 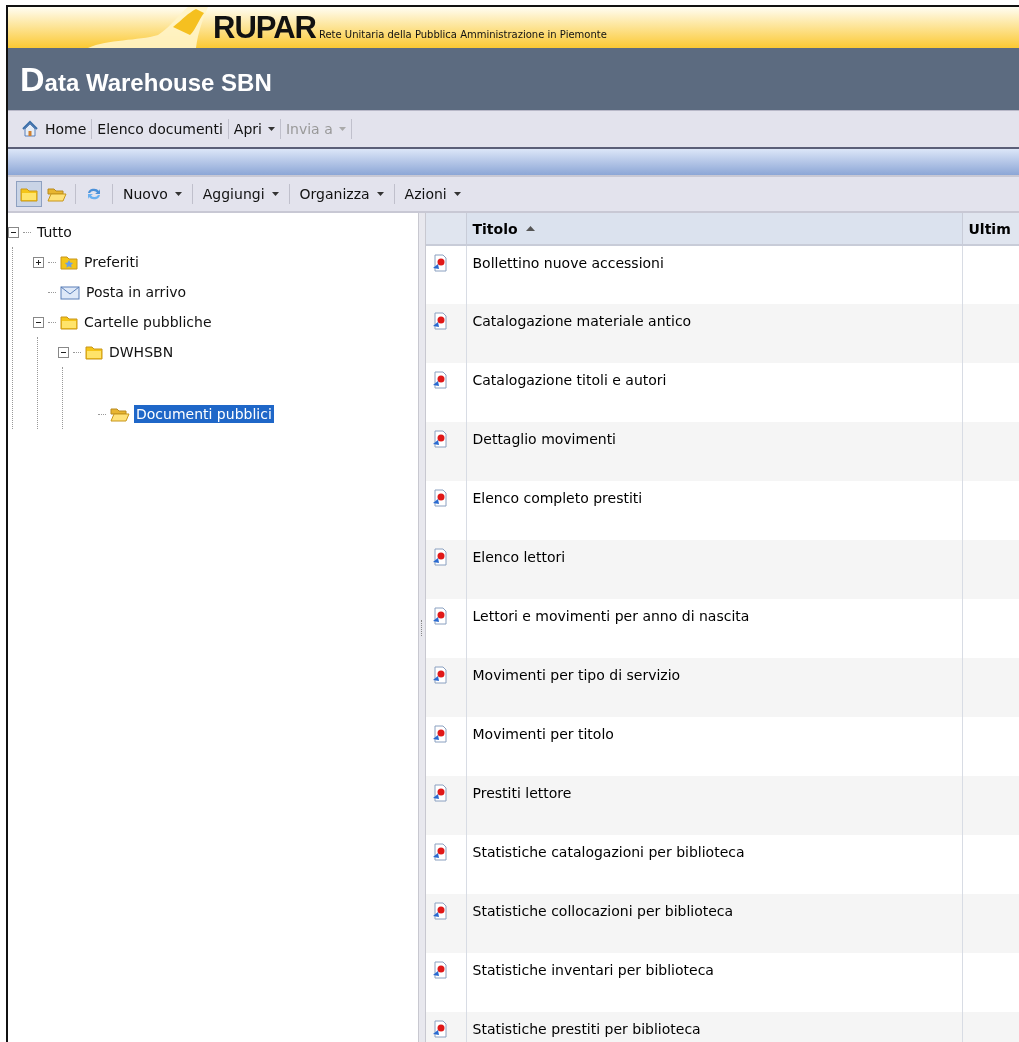 What do you see at coordinates (714, 923) in the screenshot?
I see `title-cell: Statistiche collocazioni per biblioteca` at bounding box center [714, 923].